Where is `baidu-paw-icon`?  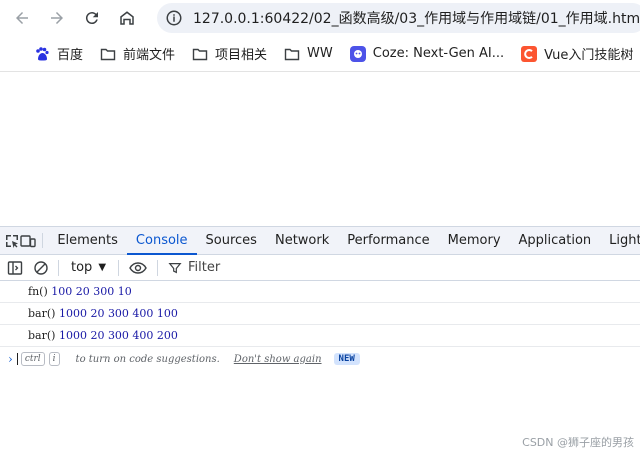 baidu-paw-icon is located at coordinates (42, 54).